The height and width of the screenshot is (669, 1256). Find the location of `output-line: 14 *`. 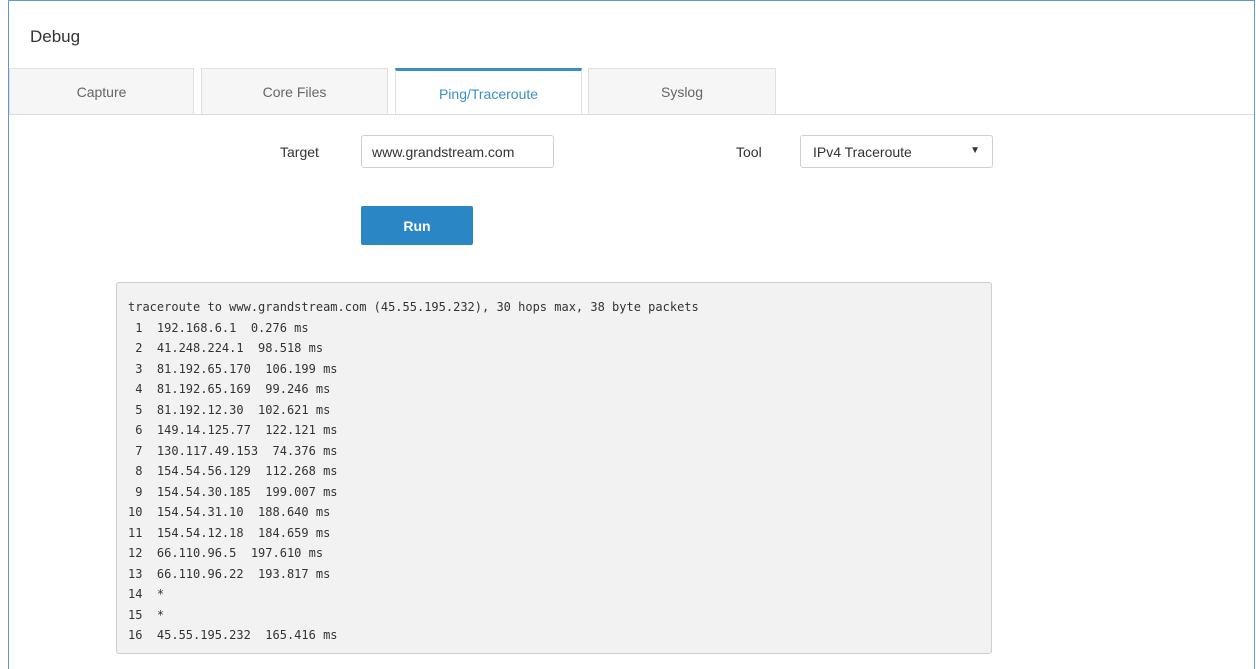

output-line: 14 * is located at coordinates (146, 594).